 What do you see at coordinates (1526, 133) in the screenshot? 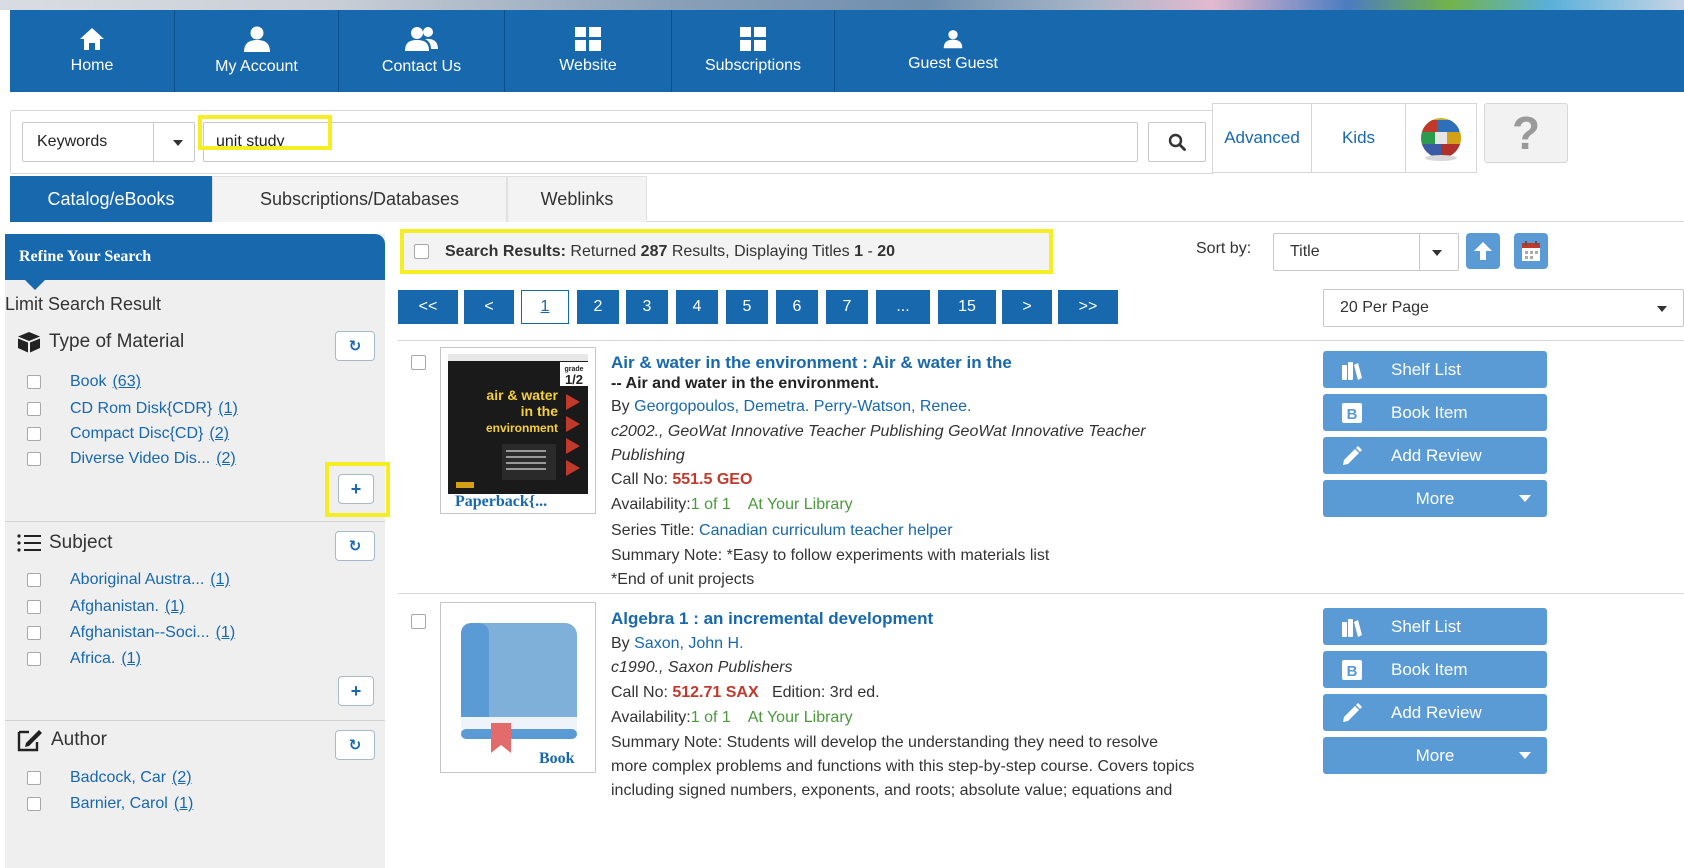
I see `help-button: ?` at bounding box center [1526, 133].